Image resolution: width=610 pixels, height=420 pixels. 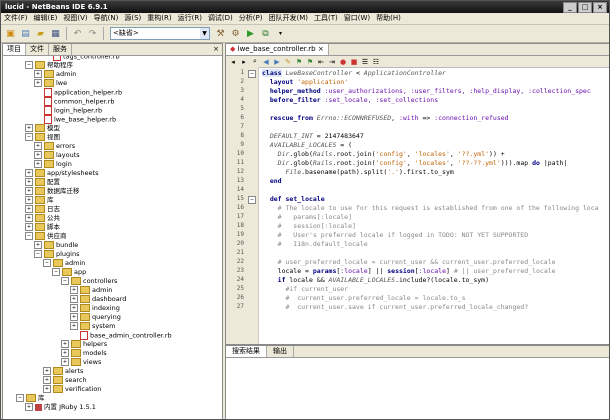 What do you see at coordinates (93, 326) in the screenshot?
I see `tree-node: + system` at bounding box center [93, 326].